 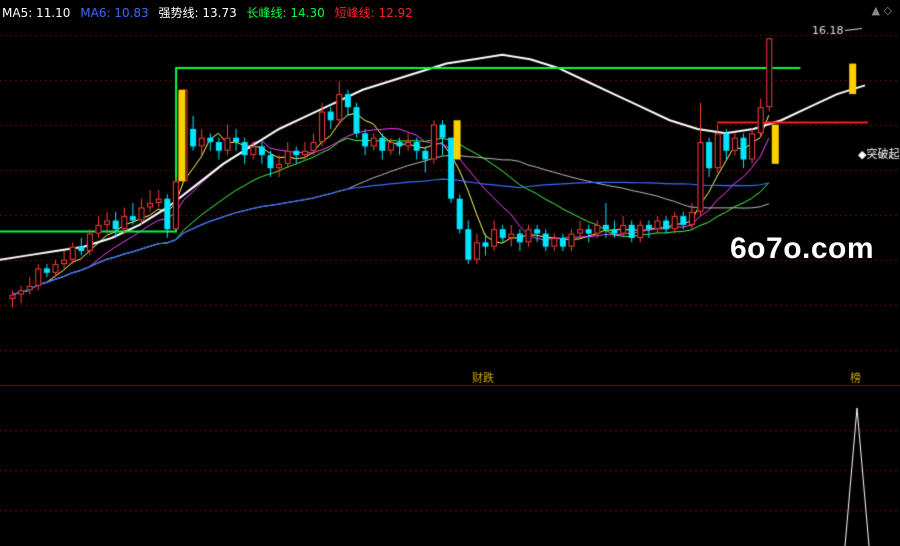 I want to click on long-peak-label: 长峰线: 14.30, so click(x=285, y=13).